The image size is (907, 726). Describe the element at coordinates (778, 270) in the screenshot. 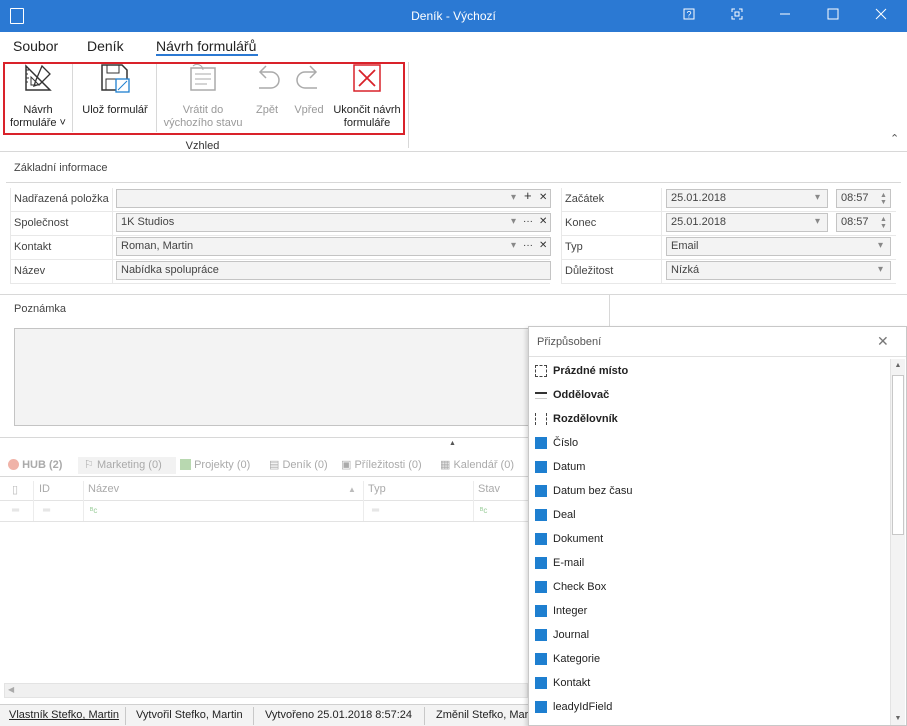

I see `priority-field: Nízká ▾` at that location.